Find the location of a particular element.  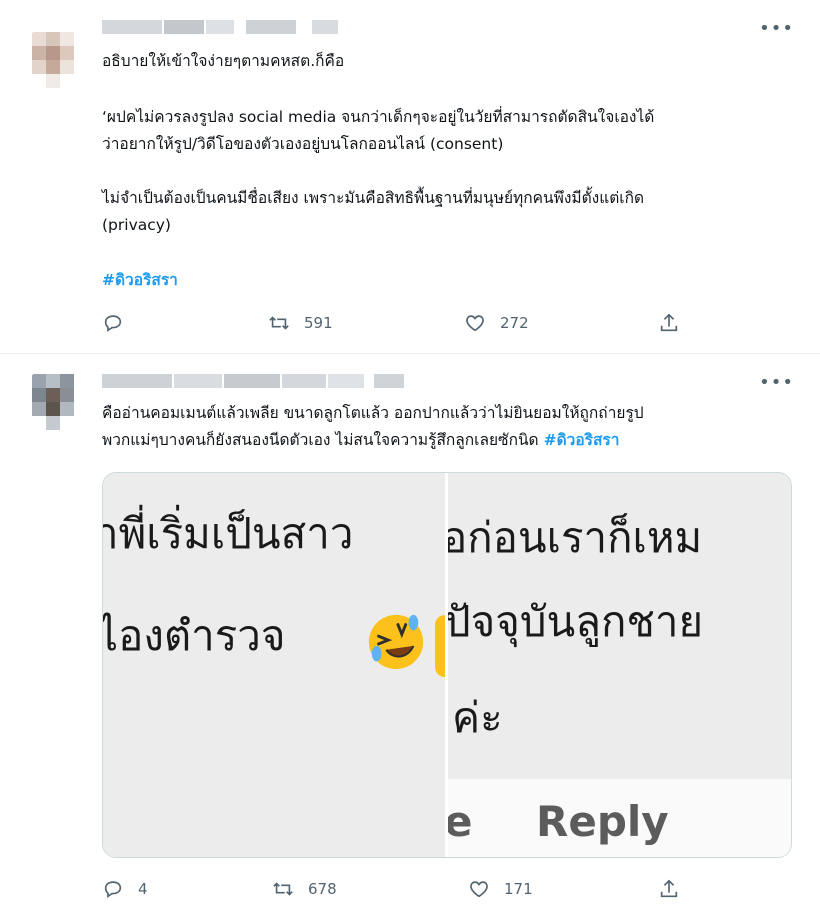

tweet-actions: 4 678 171 is located at coordinates (402, 889).